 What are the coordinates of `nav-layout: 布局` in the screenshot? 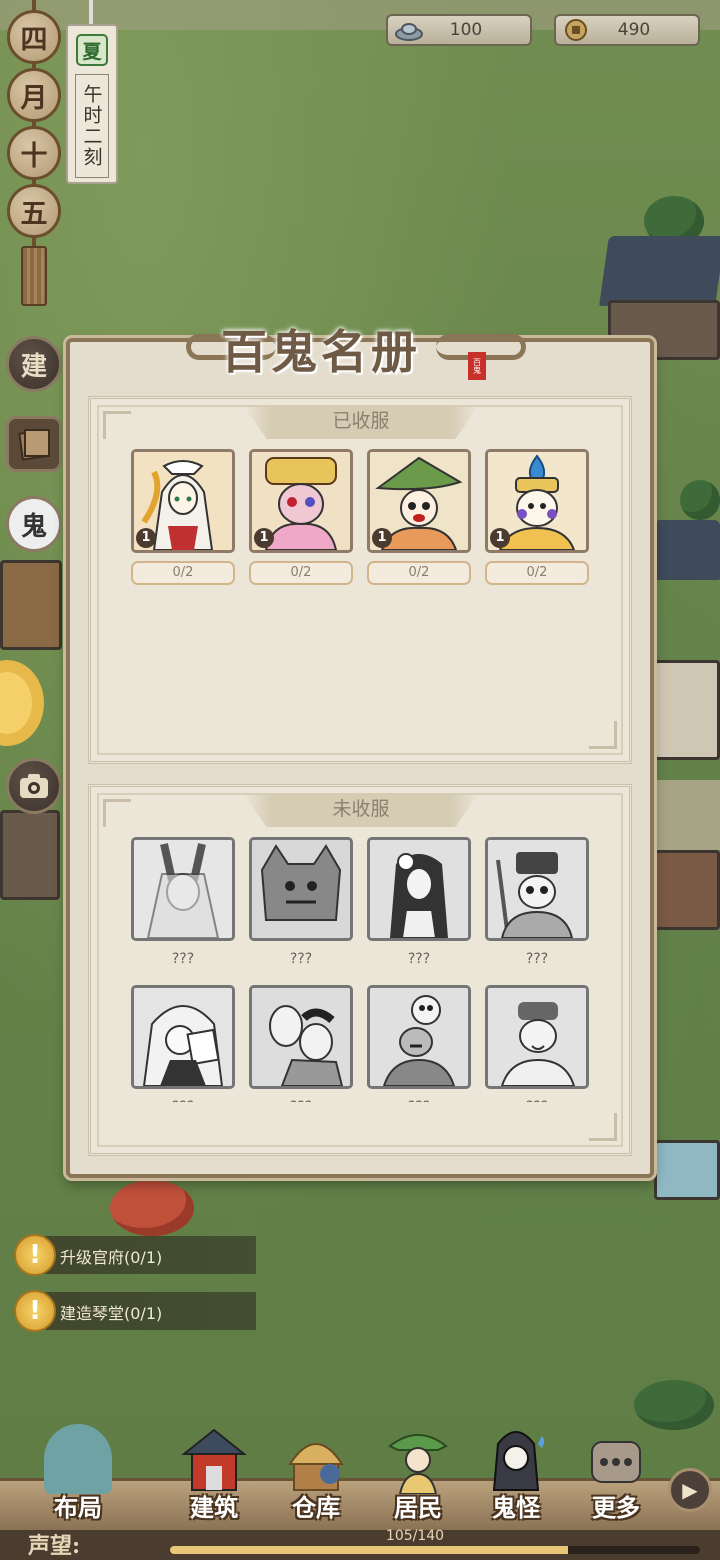 It's located at (78, 1476).